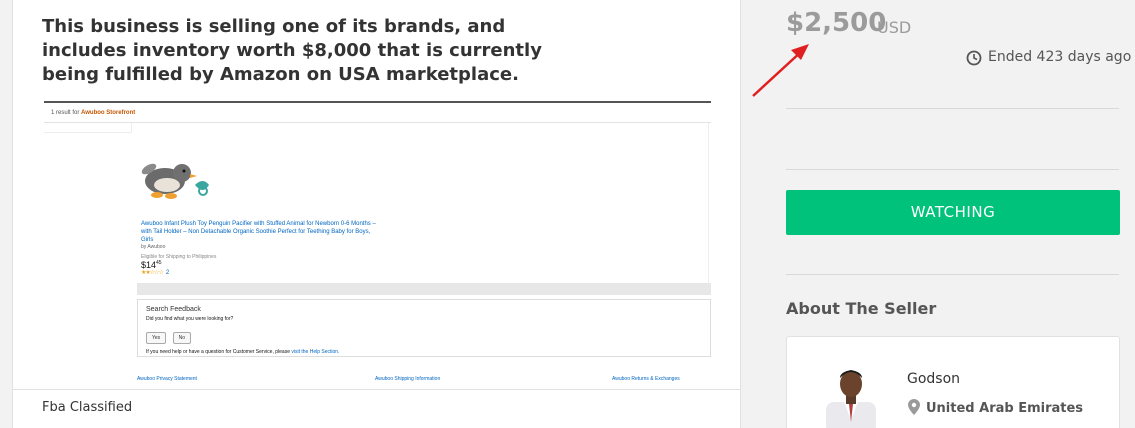 Image resolution: width=1135 pixels, height=428 pixels. I want to click on shot-brand-link: Awuboo Storefront, so click(108, 113).